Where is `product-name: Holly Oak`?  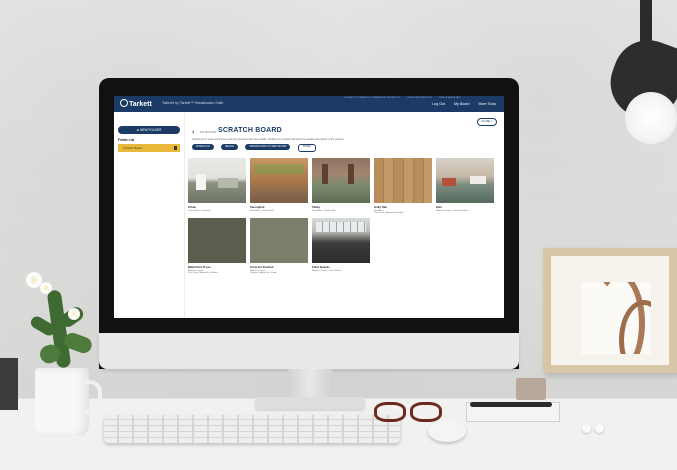 product-name: Holly Oak is located at coordinates (380, 207).